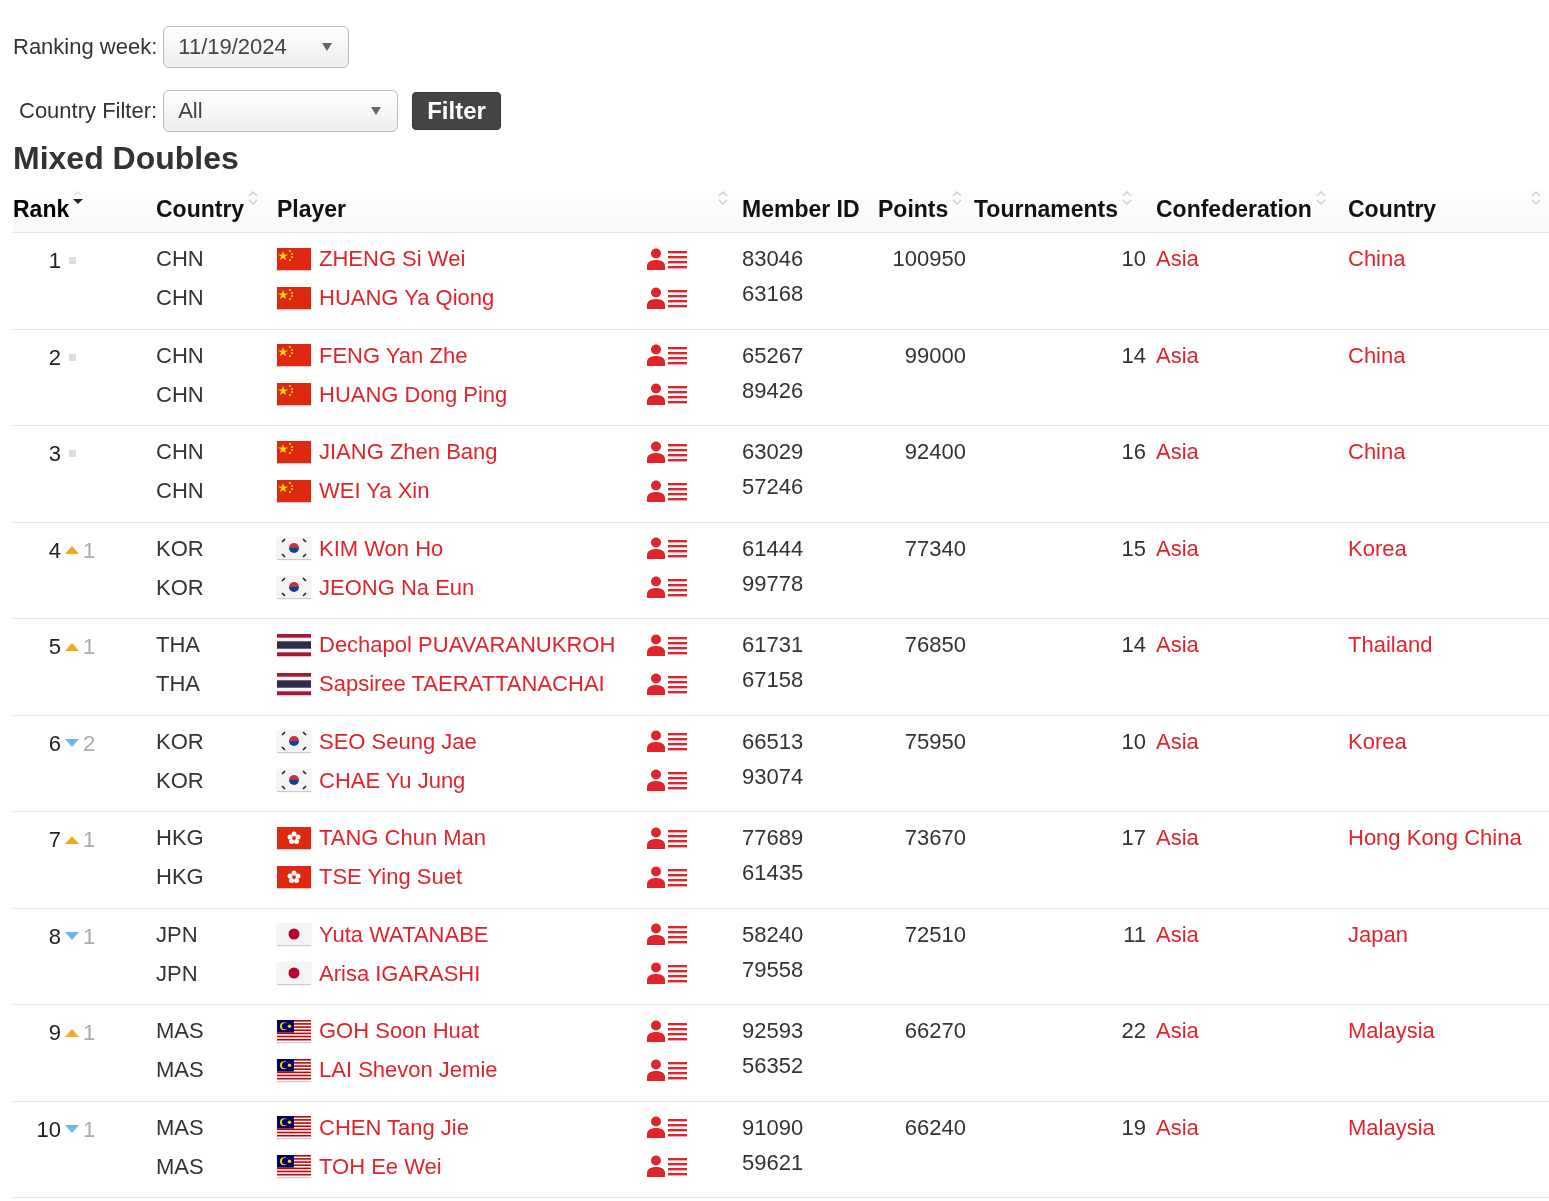 The width and height of the screenshot is (1549, 1201). Describe the element at coordinates (391, 876) in the screenshot. I see `player-name-link: TSE Ying Suet` at that location.